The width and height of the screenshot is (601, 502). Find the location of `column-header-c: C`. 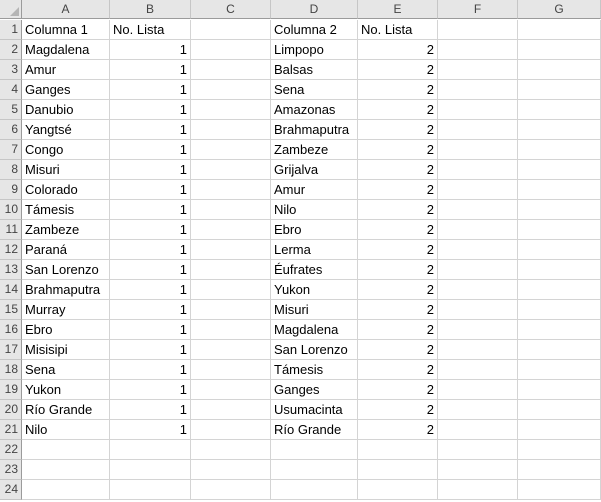

column-header-c: C is located at coordinates (231, 9).